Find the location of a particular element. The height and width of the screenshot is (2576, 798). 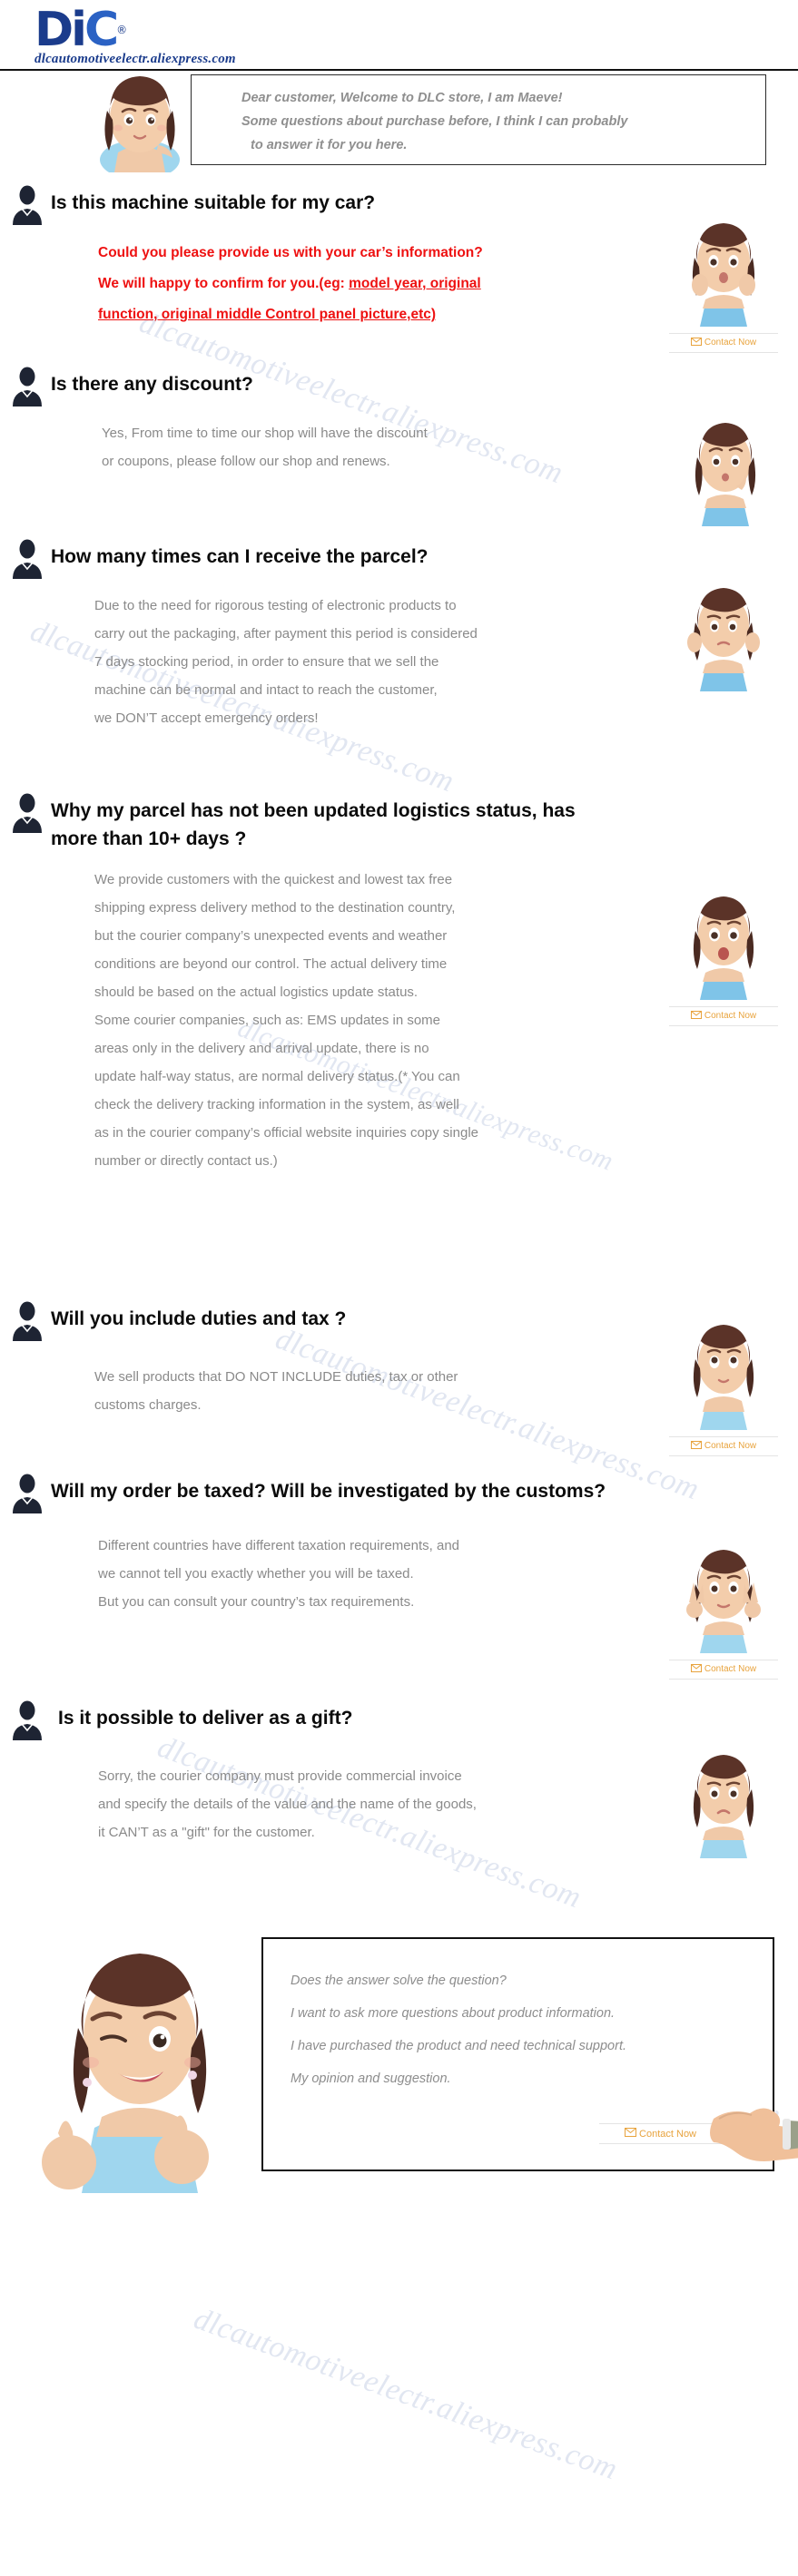

question-text: Is this machine suitable for my car? is located at coordinates (213, 202).